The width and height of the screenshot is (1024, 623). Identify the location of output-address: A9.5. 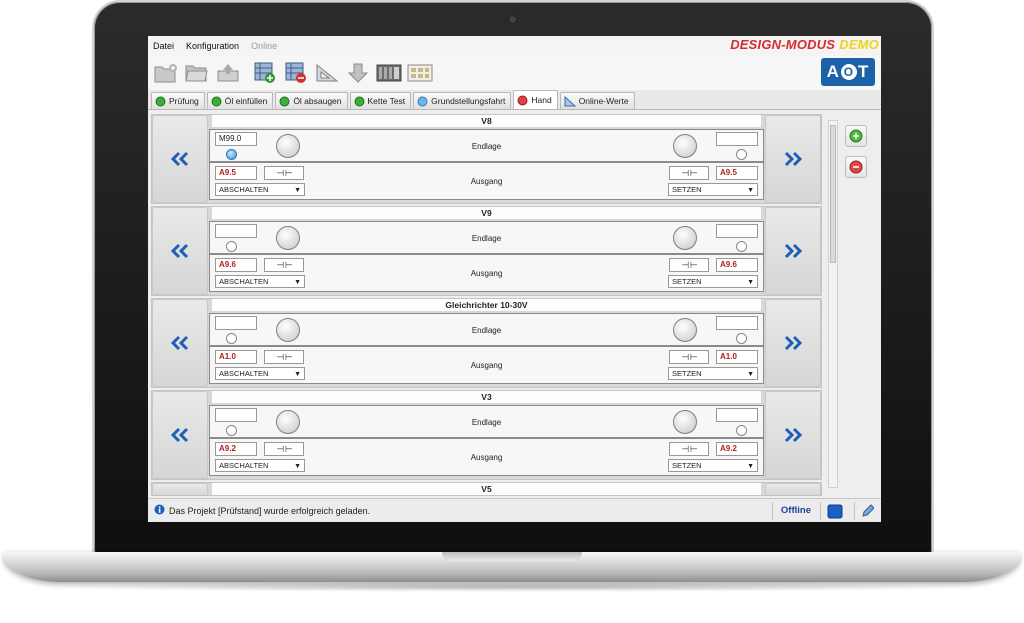
(737, 173).